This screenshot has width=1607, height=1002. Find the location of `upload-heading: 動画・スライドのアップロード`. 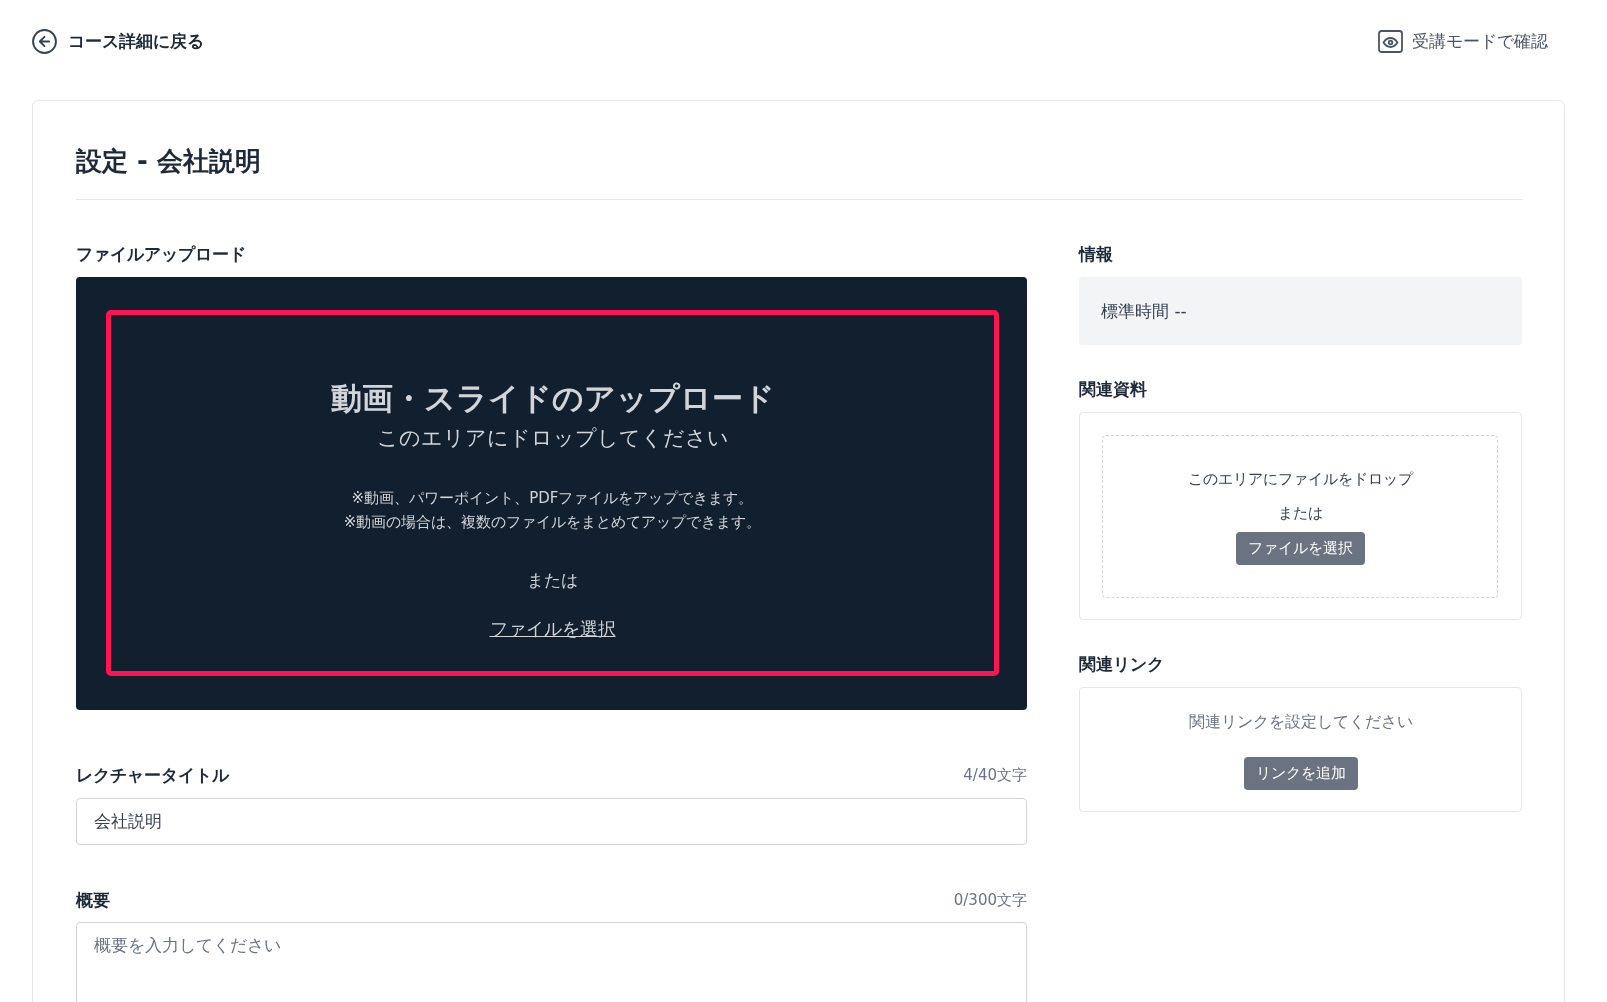

upload-heading: 動画・スライドのアップロード is located at coordinates (552, 398).